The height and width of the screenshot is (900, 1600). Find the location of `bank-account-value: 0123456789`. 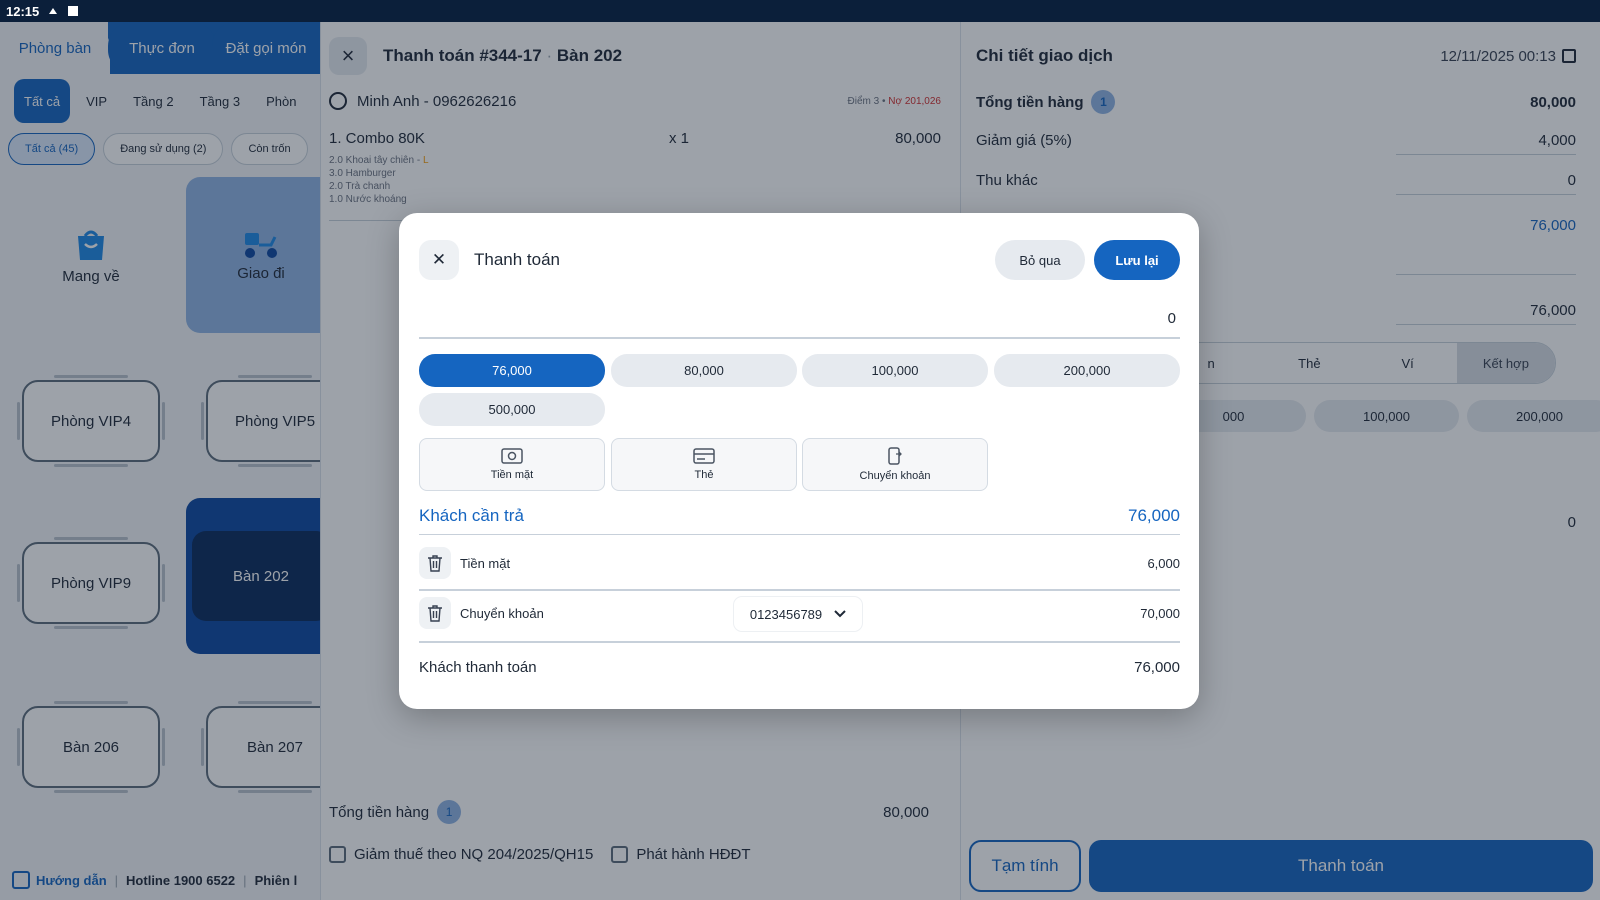

bank-account-value: 0123456789 is located at coordinates (786, 614).